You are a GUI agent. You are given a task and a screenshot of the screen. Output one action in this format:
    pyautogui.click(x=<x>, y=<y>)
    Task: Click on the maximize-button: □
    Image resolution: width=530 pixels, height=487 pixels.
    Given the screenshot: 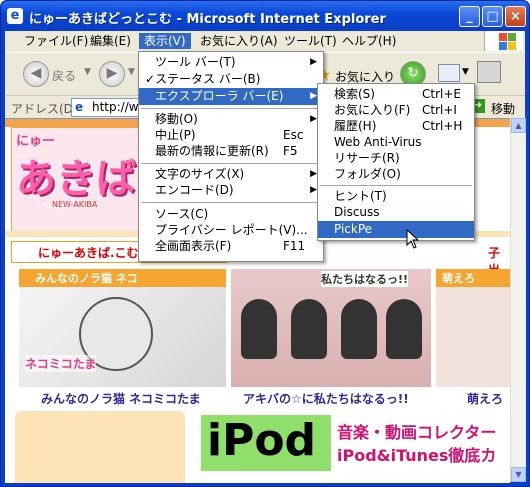 What is the action you would take?
    pyautogui.click(x=492, y=16)
    